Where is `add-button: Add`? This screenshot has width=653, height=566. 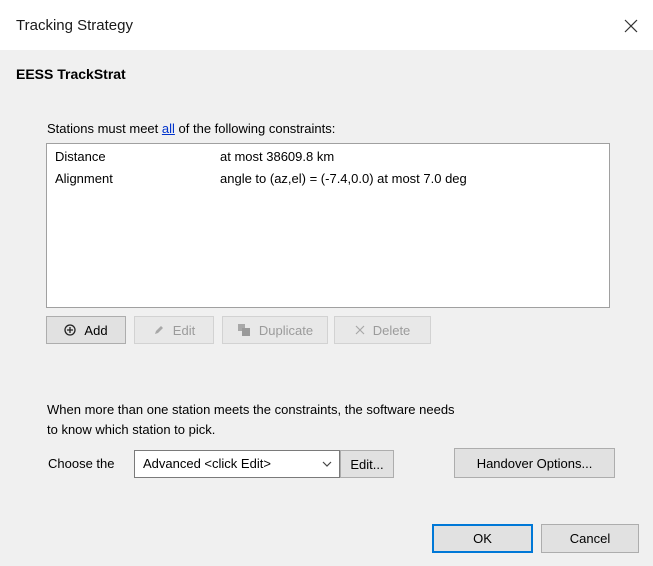
add-button: Add is located at coordinates (86, 330).